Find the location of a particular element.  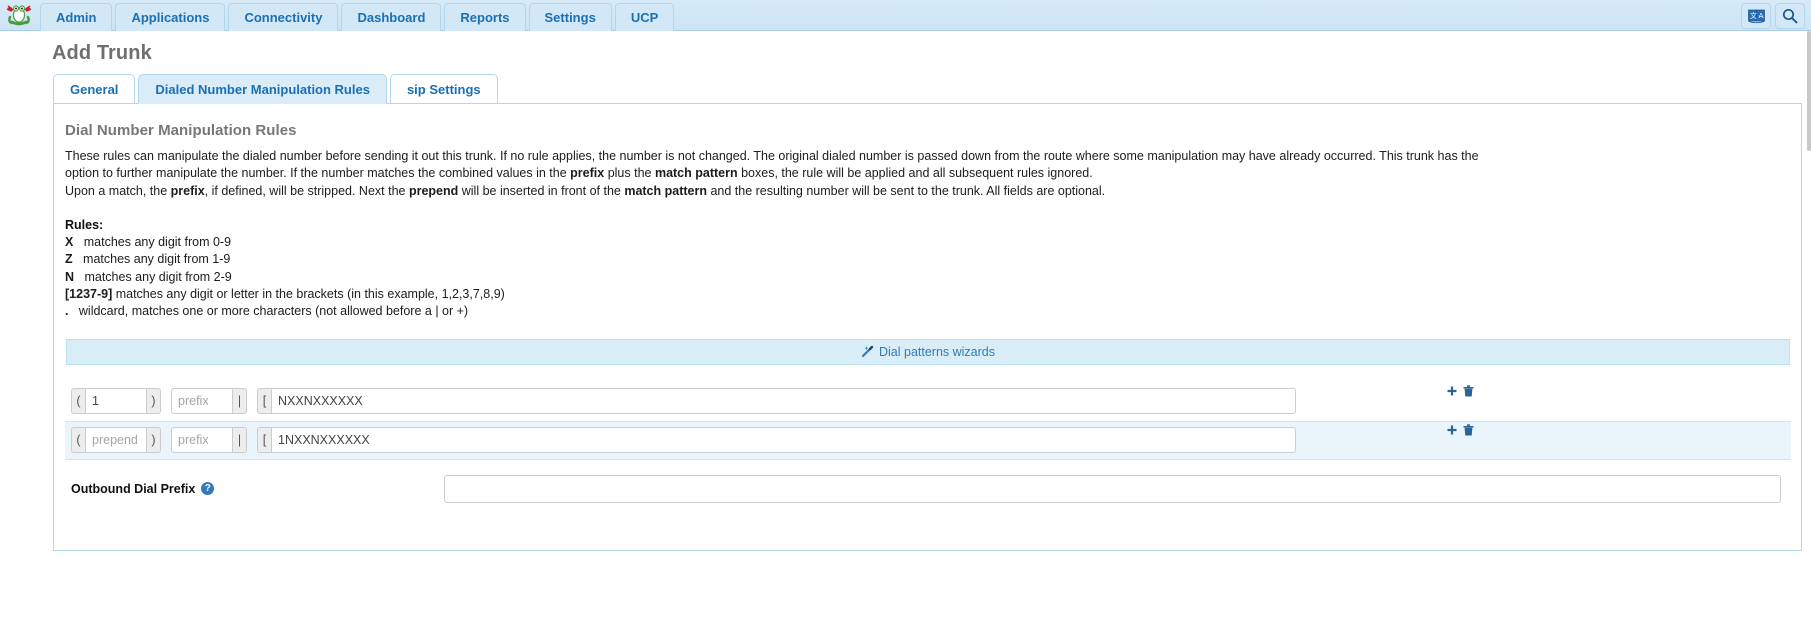

nav-right-actions: 文 A is located at coordinates (1776, 15).